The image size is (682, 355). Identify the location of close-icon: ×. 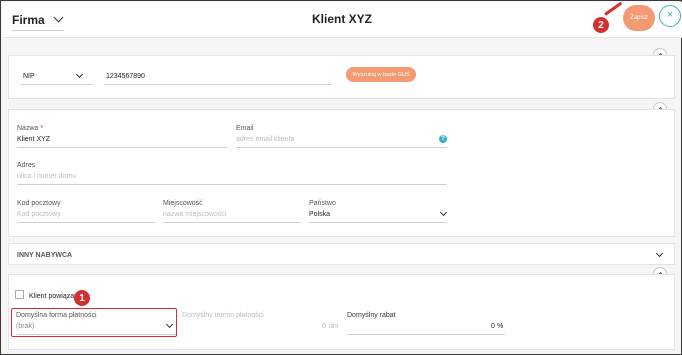
(670, 16).